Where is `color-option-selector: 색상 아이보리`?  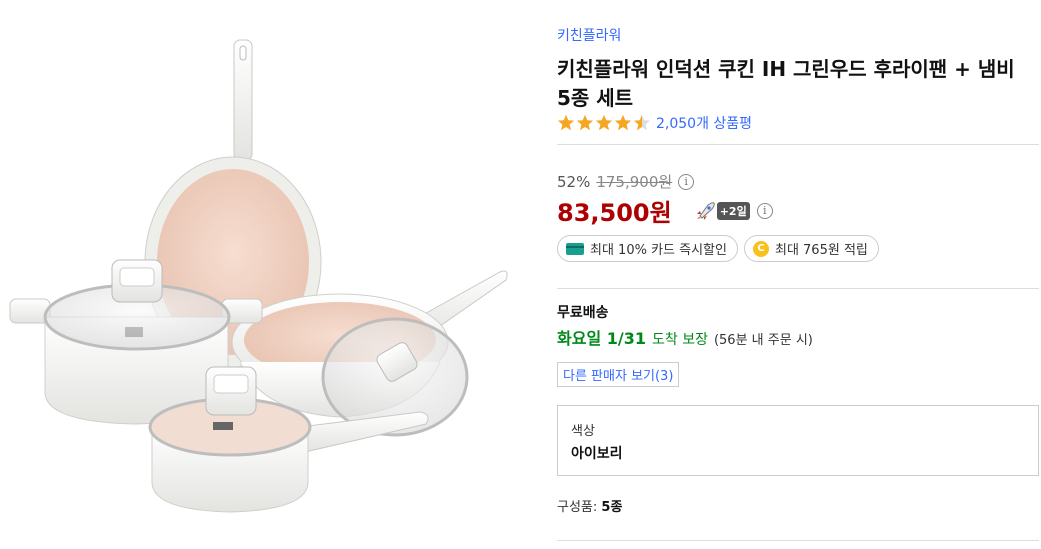 color-option-selector: 색상 아이보리 is located at coordinates (798, 440).